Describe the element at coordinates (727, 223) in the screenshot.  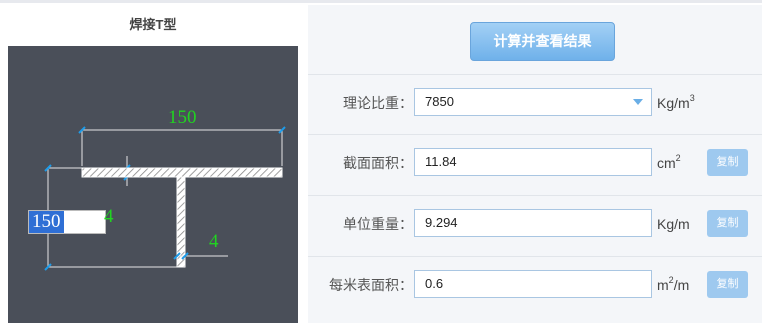
I see `copy-weight-button: 复制` at that location.